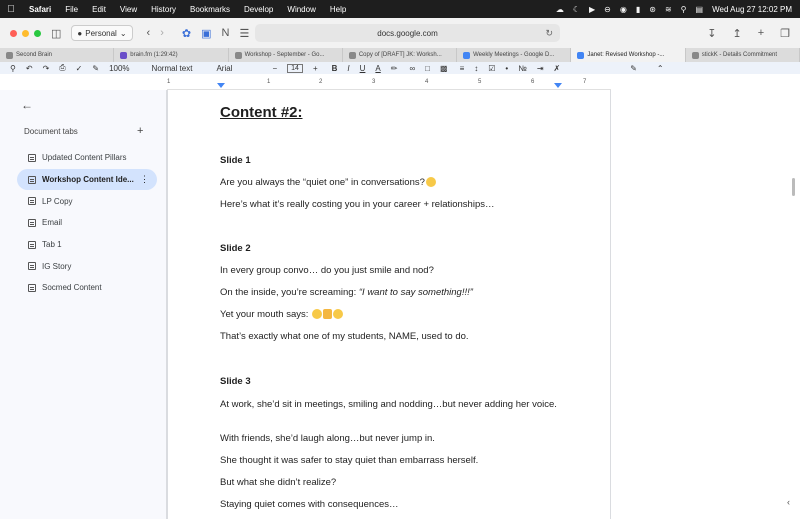 This screenshot has width=800, height=519. What do you see at coordinates (557, 68) in the screenshot?
I see `clear-format-icon: ✗` at bounding box center [557, 68].